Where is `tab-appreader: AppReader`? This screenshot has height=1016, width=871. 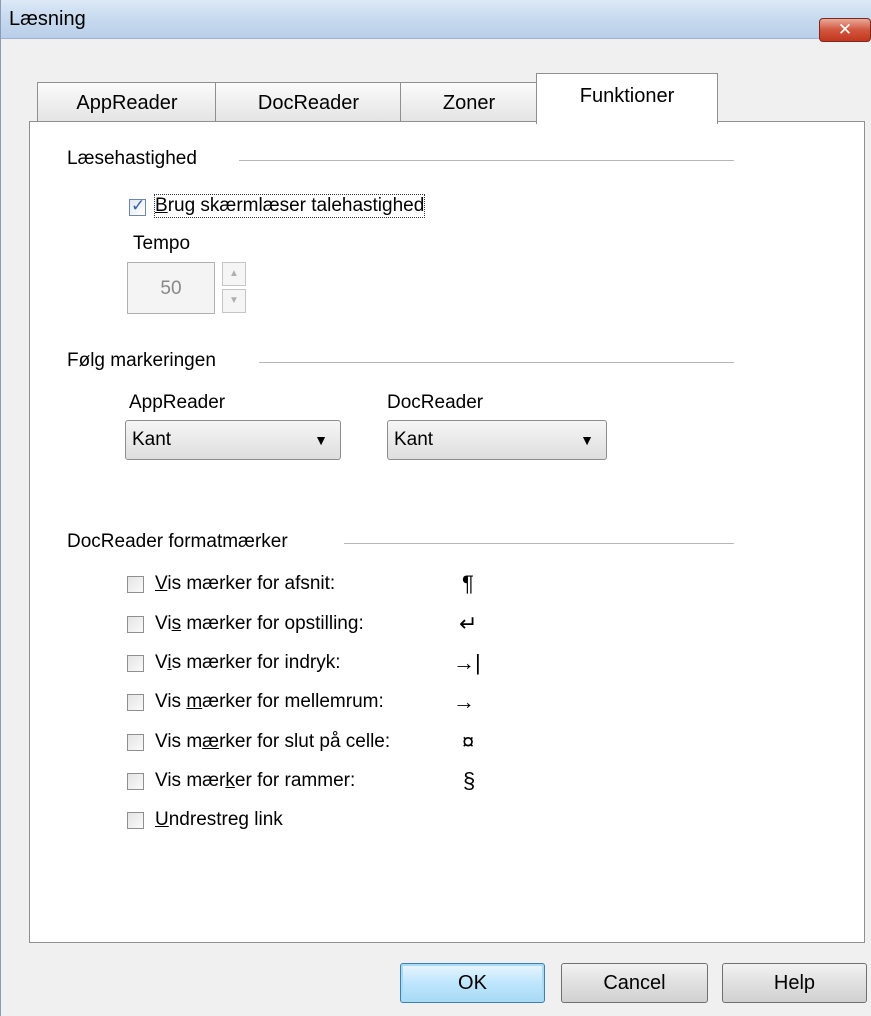
tab-appreader: AppReader is located at coordinates (127, 102).